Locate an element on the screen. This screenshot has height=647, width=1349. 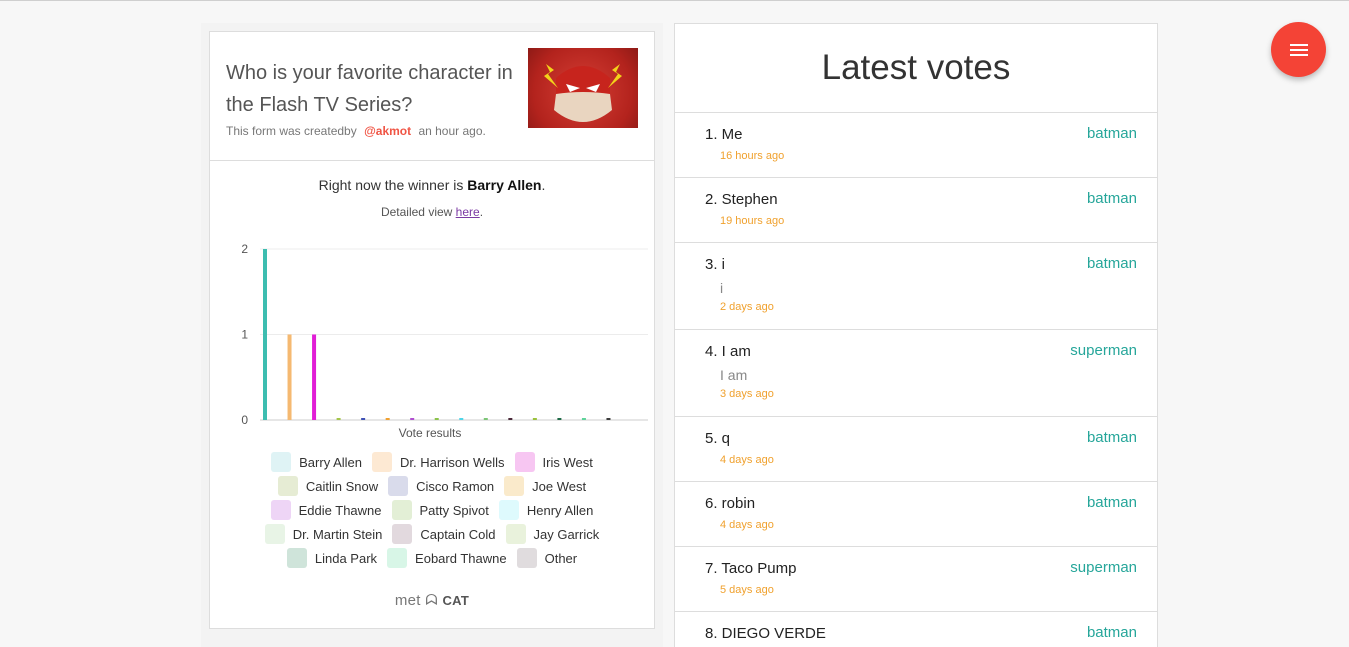
legend-item: Dr. Harrison Wells is located at coordinates (438, 462).